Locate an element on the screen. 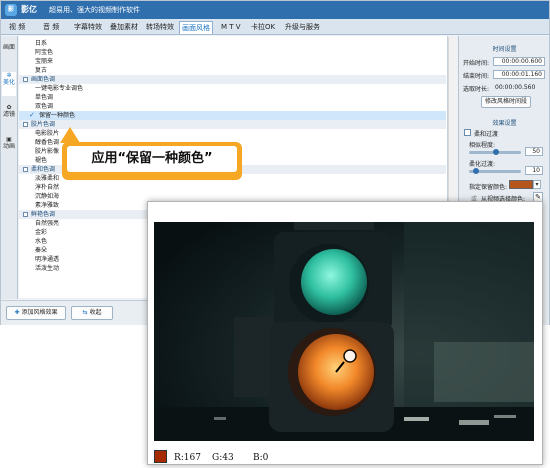 This screenshot has width=550, height=468. time-section-title: 时间设置 is located at coordinates (504, 49).